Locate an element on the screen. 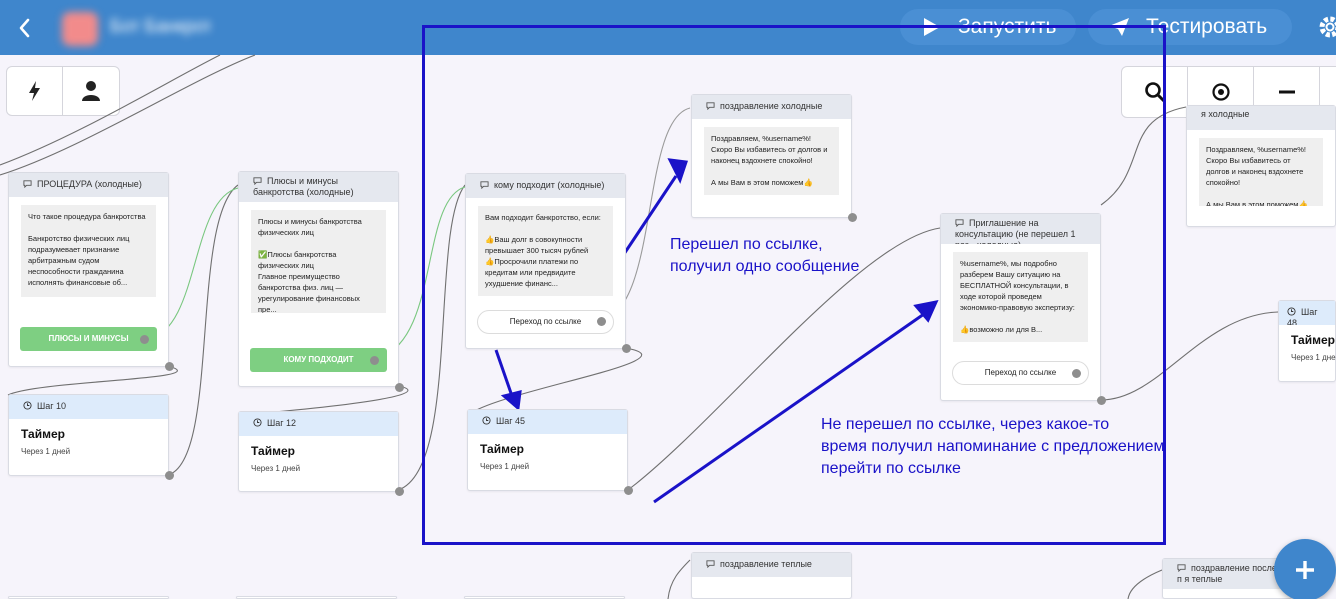 This screenshot has width=1336, height=599. add-block-button is located at coordinates (1305, 569).